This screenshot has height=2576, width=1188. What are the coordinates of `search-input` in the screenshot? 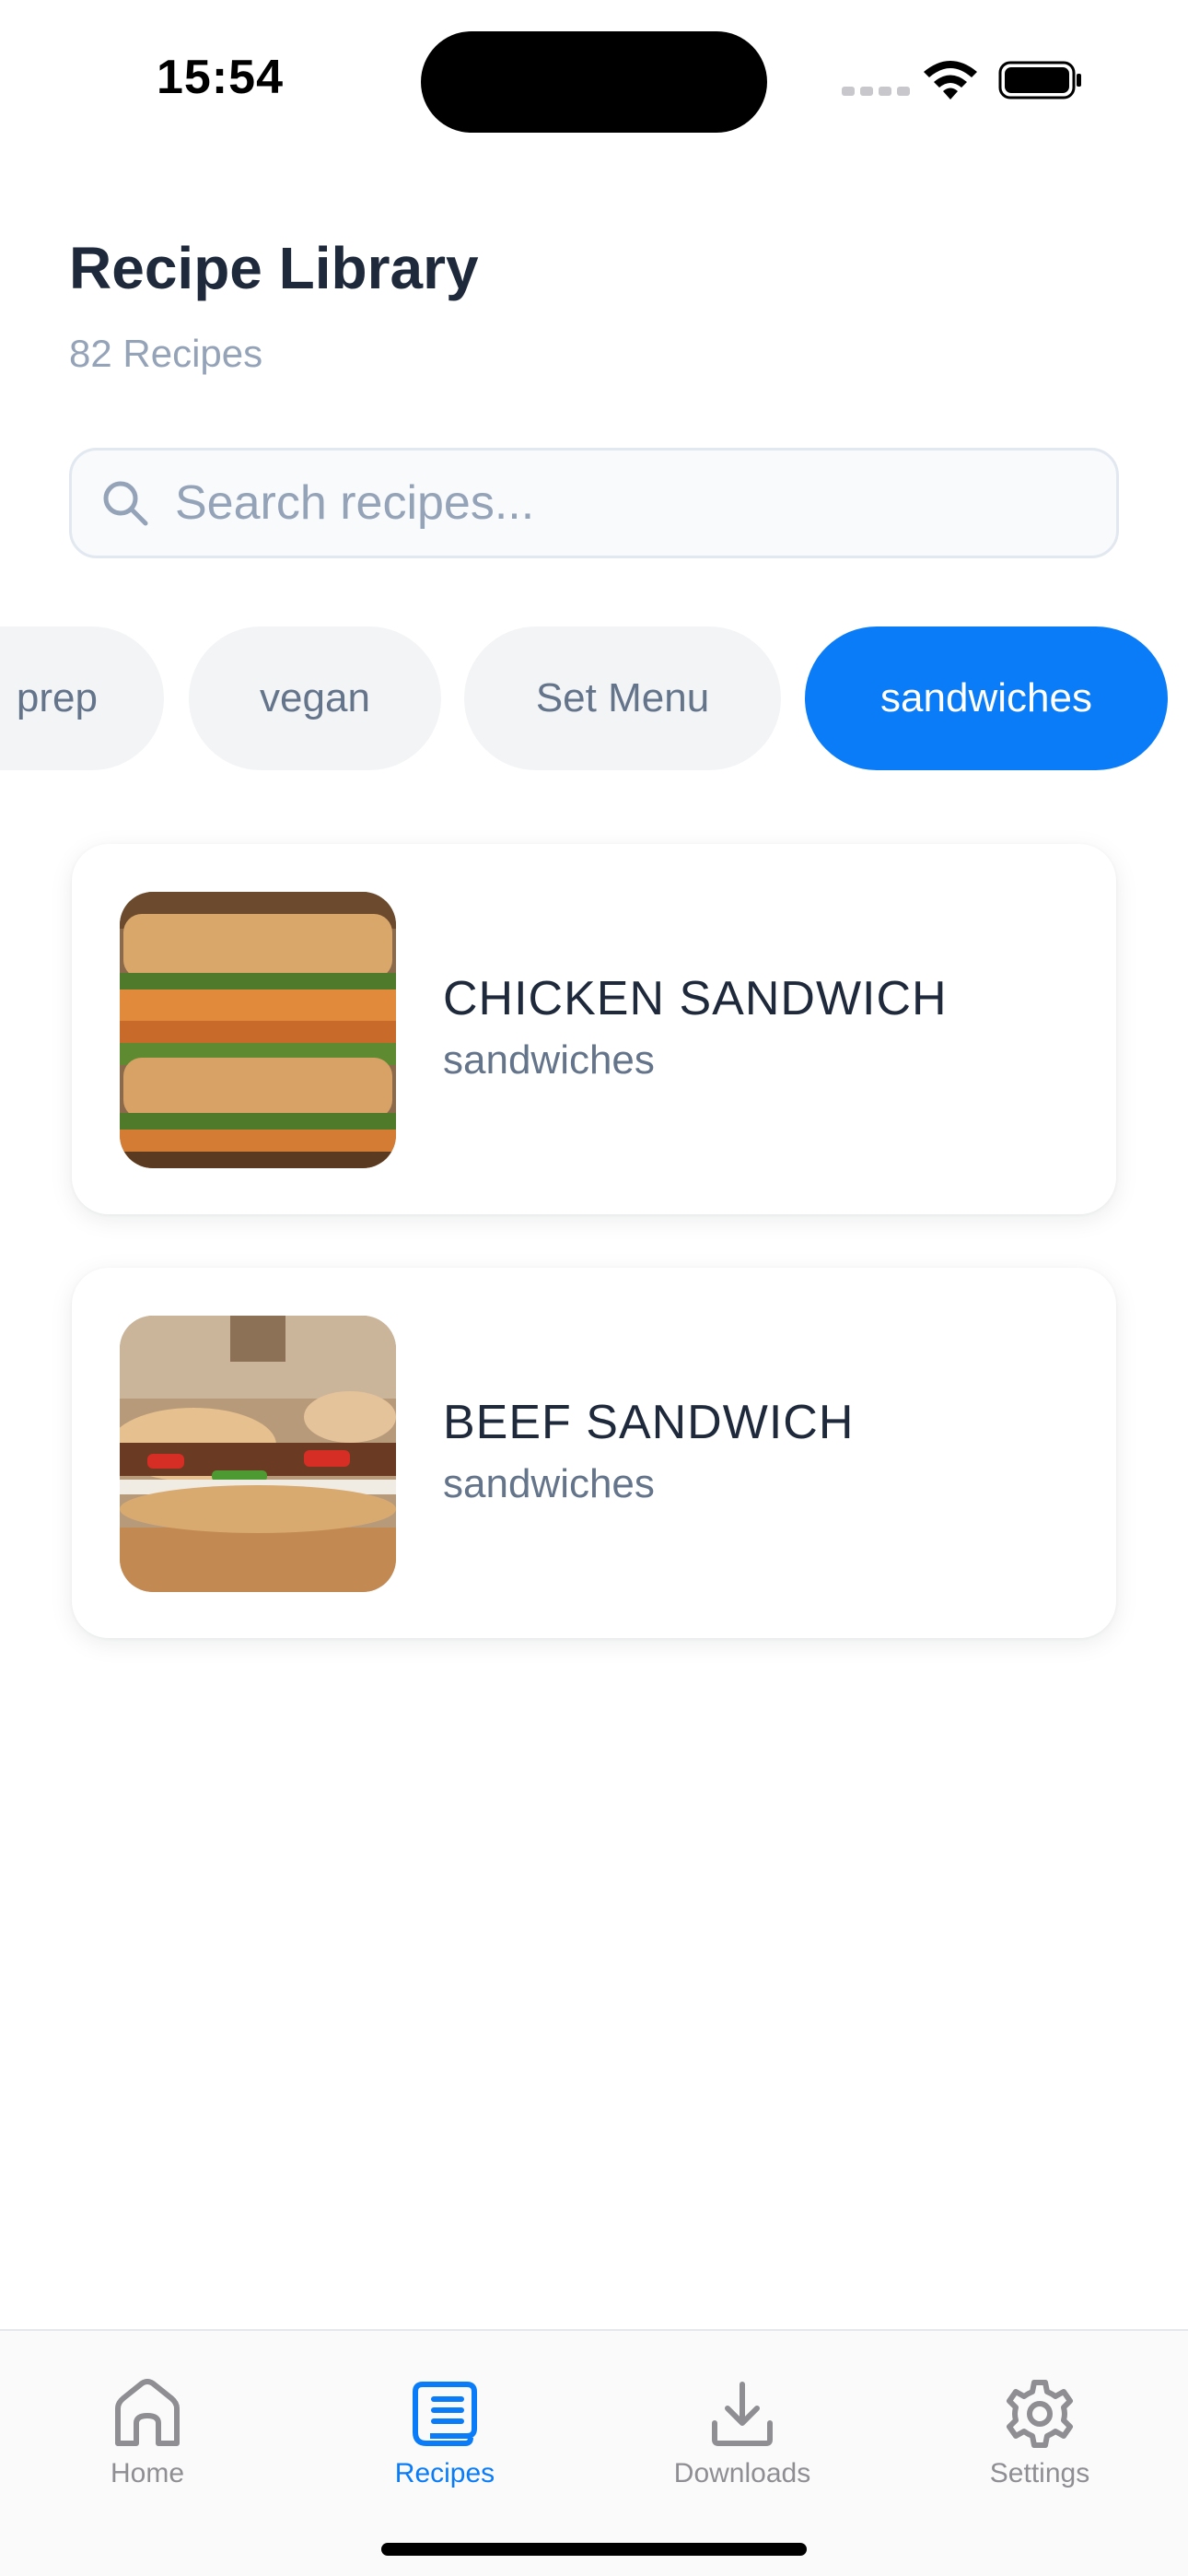 It's located at (635, 503).